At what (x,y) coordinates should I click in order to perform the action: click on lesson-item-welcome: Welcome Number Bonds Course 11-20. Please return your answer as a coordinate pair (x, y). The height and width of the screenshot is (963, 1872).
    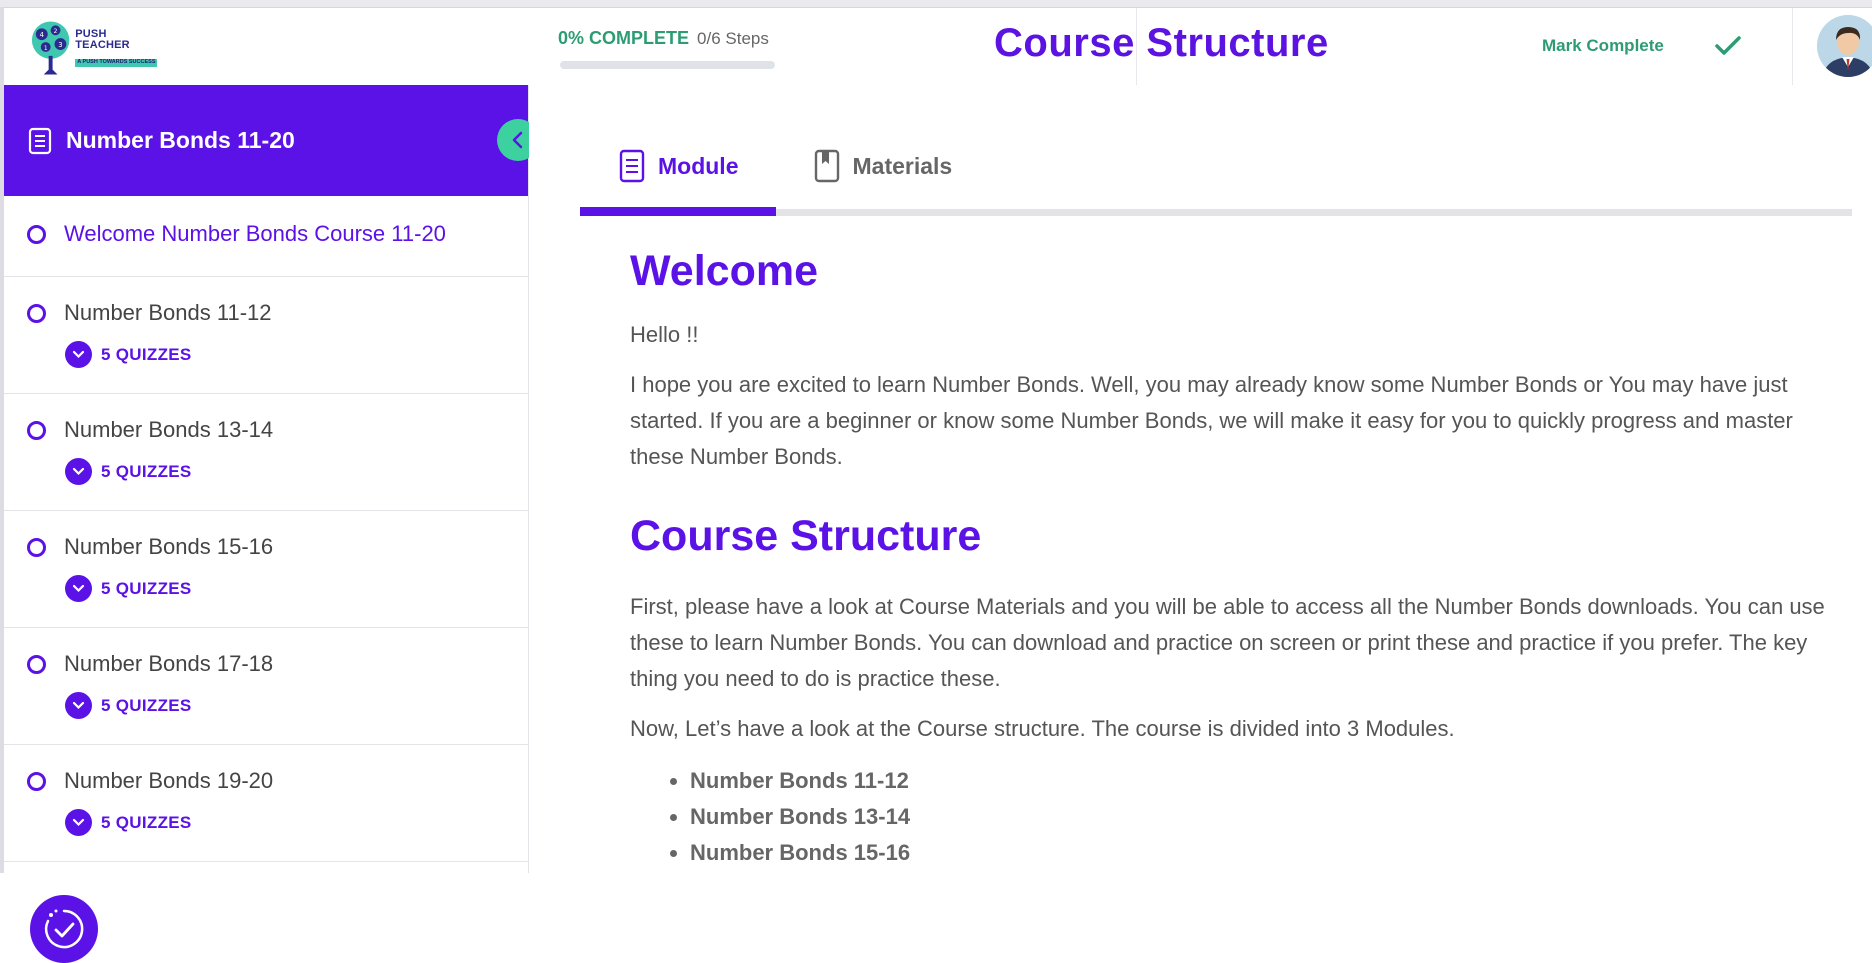
    Looking at the image, I should click on (266, 236).